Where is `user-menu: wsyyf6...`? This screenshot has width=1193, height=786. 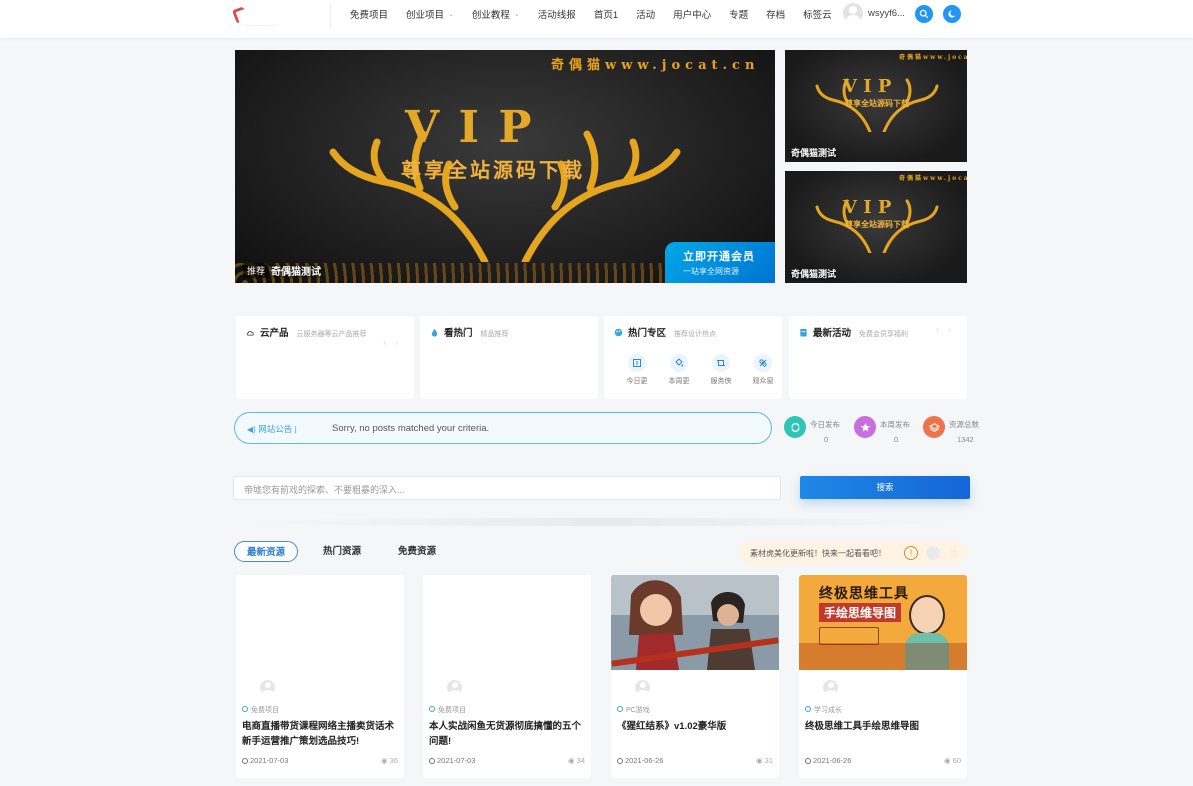
user-menu: wsyyf6... is located at coordinates (874, 13).